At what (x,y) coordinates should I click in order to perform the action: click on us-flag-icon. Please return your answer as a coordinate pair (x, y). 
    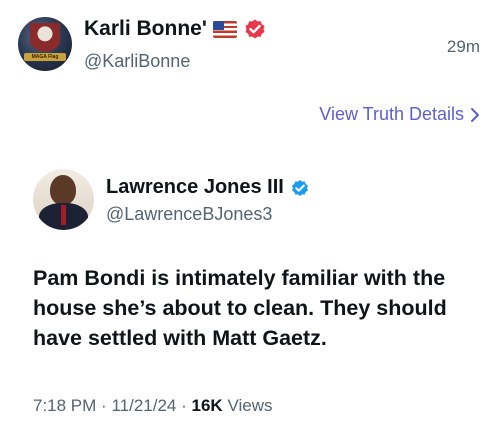
    Looking at the image, I should click on (224, 29).